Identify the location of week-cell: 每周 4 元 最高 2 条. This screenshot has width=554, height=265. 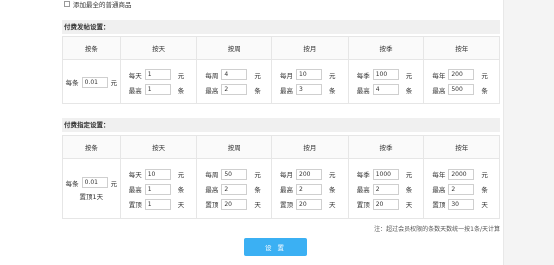
(235, 82).